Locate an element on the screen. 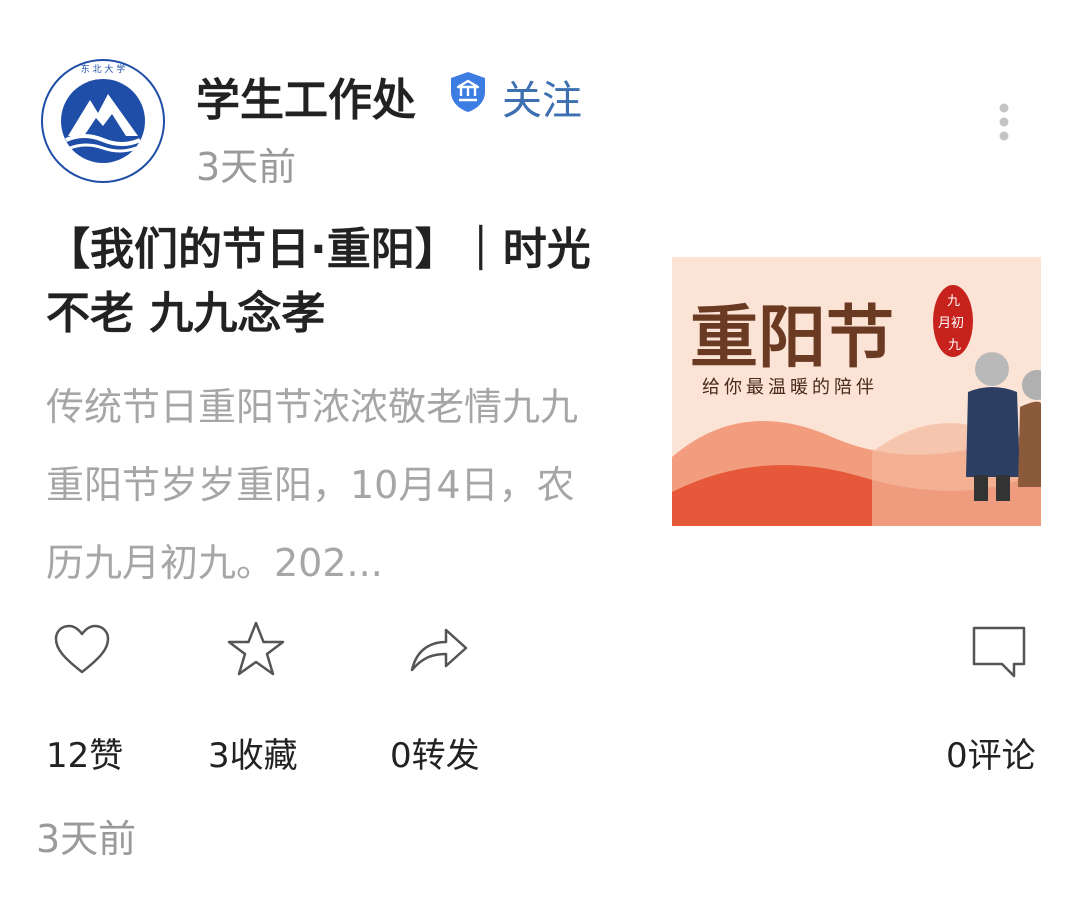 This screenshot has width=1080, height=904. thumbnail-sub-text: 给你最温暖的陪伴 is located at coordinates (790, 387).